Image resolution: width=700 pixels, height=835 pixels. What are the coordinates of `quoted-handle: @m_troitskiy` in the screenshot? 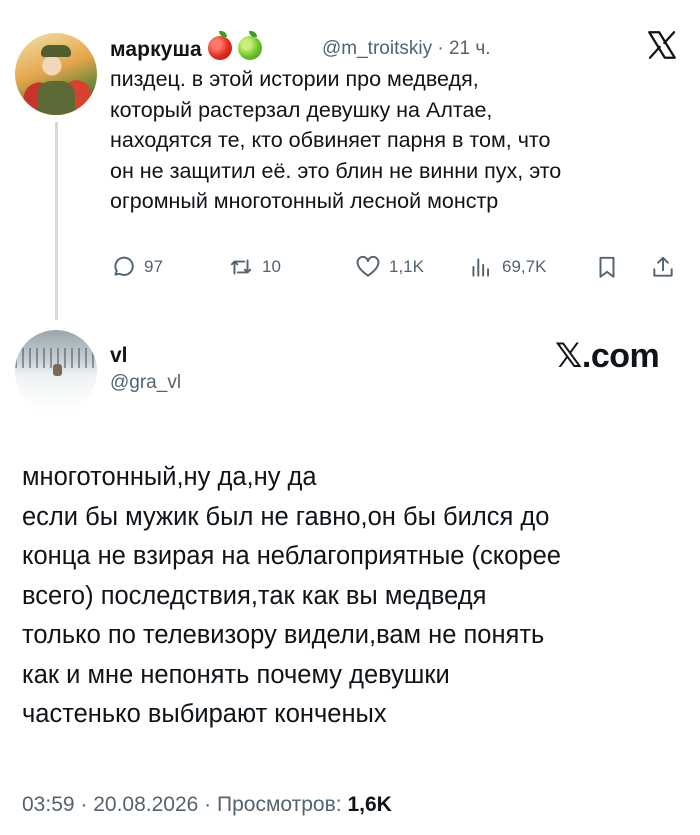 It's located at (377, 48).